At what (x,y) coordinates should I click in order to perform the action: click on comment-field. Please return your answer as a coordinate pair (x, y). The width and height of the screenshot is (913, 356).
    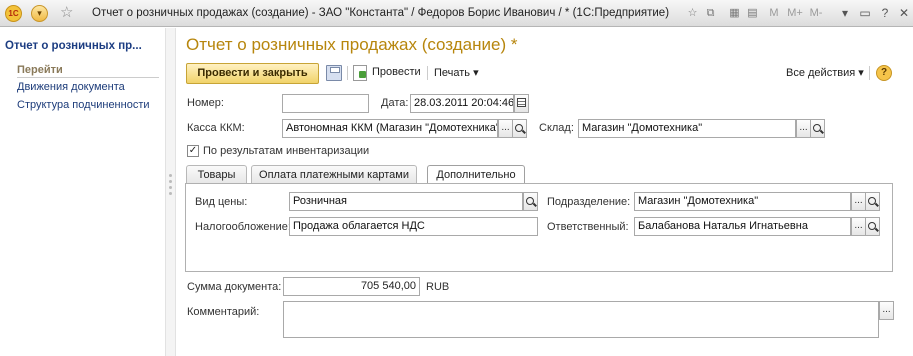
    Looking at the image, I should click on (581, 319).